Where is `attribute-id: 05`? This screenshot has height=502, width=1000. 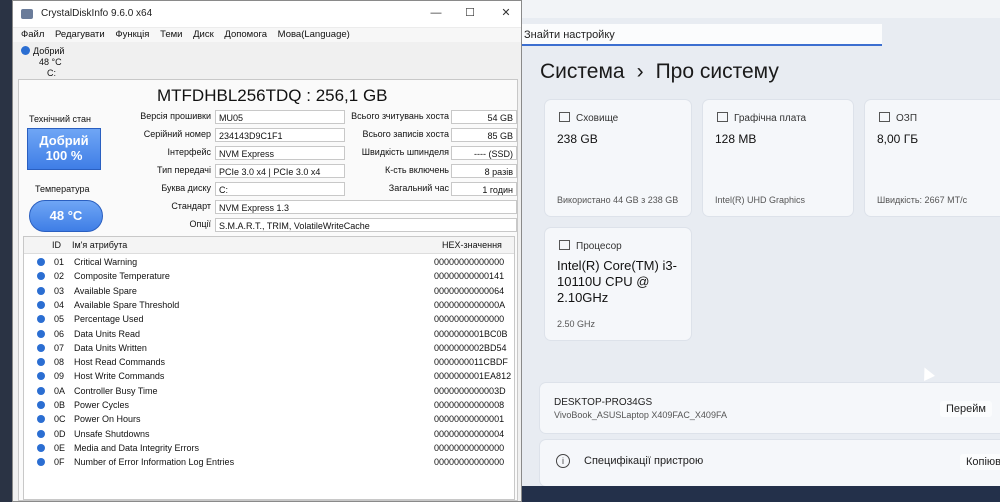
attribute-id: 05 is located at coordinates (59, 319).